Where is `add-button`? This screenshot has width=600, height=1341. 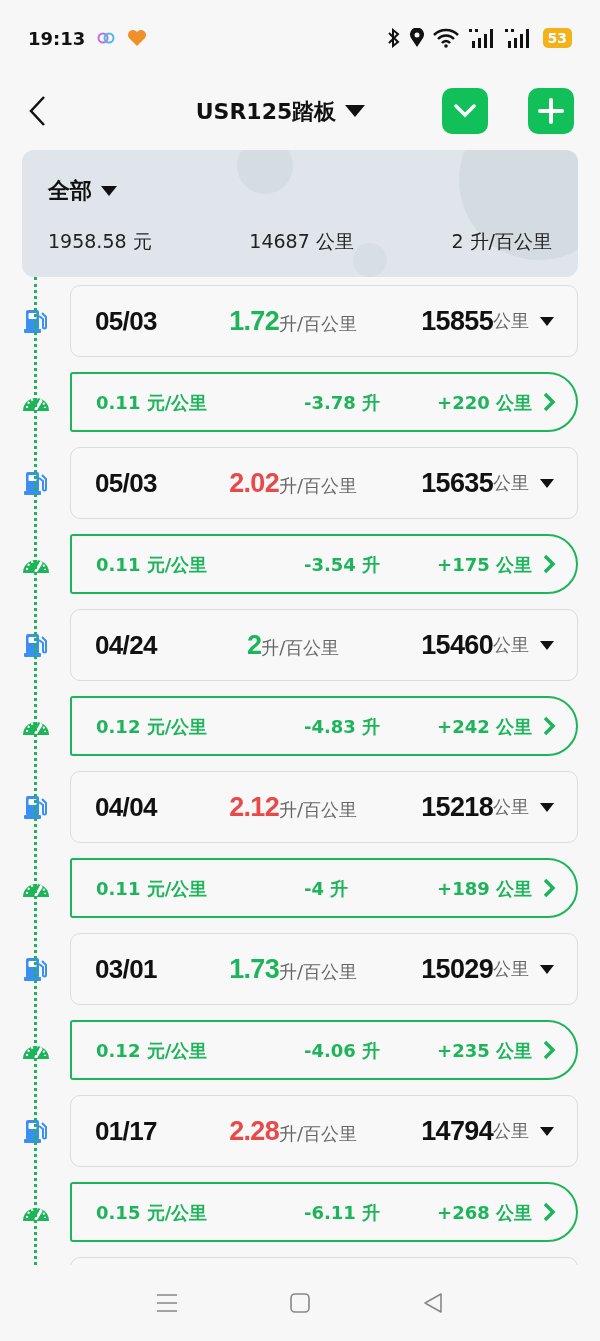 add-button is located at coordinates (551, 111).